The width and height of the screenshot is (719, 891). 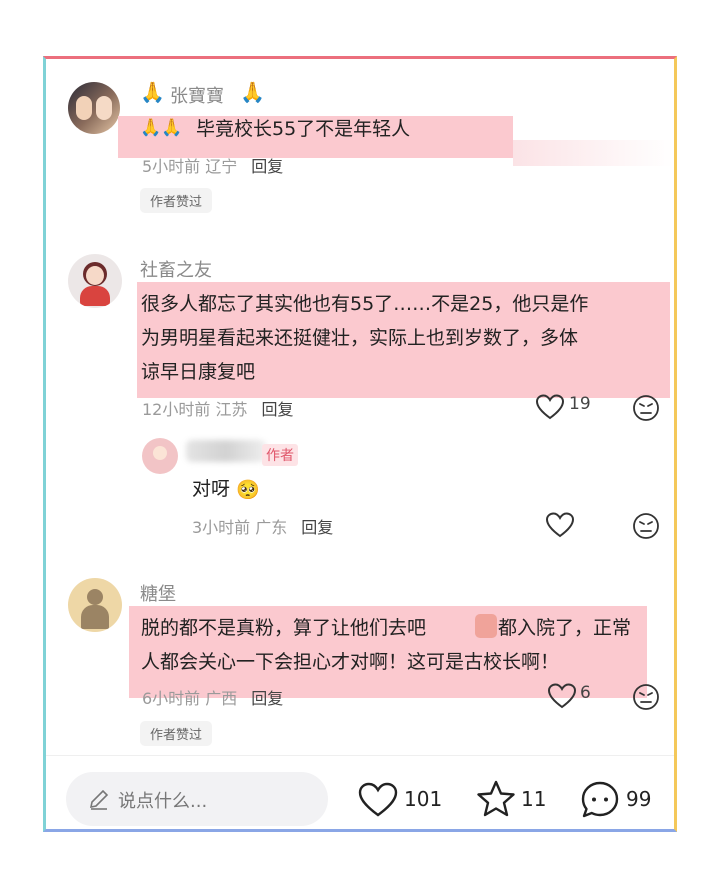 What do you see at coordinates (585, 693) in the screenshot?
I see `like-count: 6` at bounding box center [585, 693].